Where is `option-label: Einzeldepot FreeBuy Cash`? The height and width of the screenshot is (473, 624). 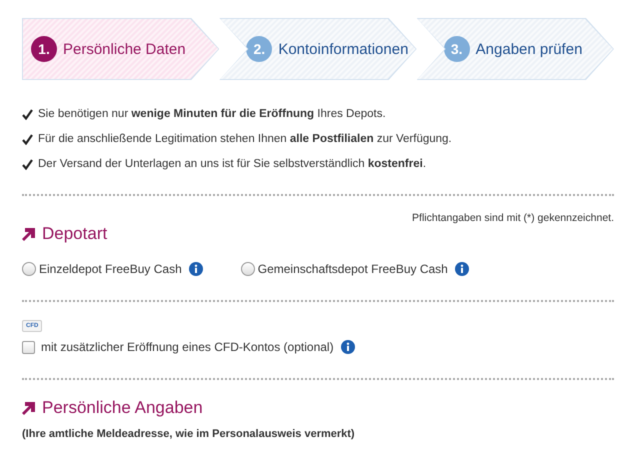 option-label: Einzeldepot FreeBuy Cash is located at coordinates (110, 269).